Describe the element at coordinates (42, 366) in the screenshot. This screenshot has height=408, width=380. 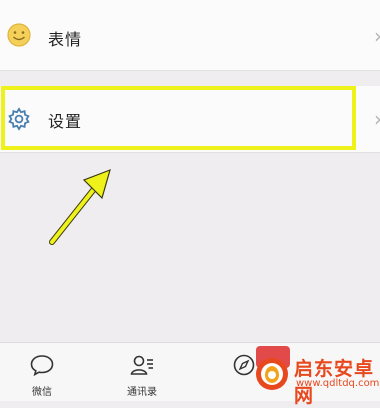
I see `chat-bubble-icon` at that location.